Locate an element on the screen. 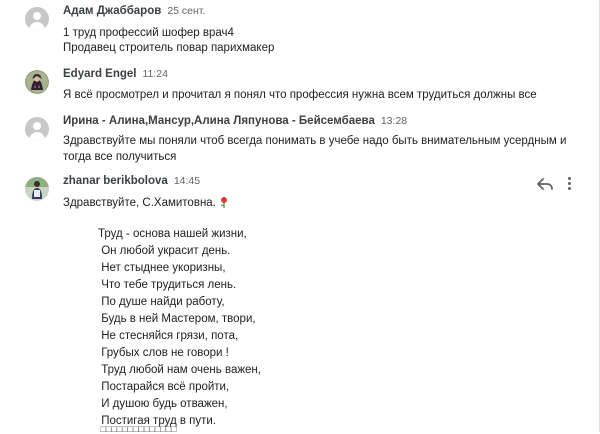  poem-line: □□□□□□□□□□□□□□ is located at coordinates (137, 429).